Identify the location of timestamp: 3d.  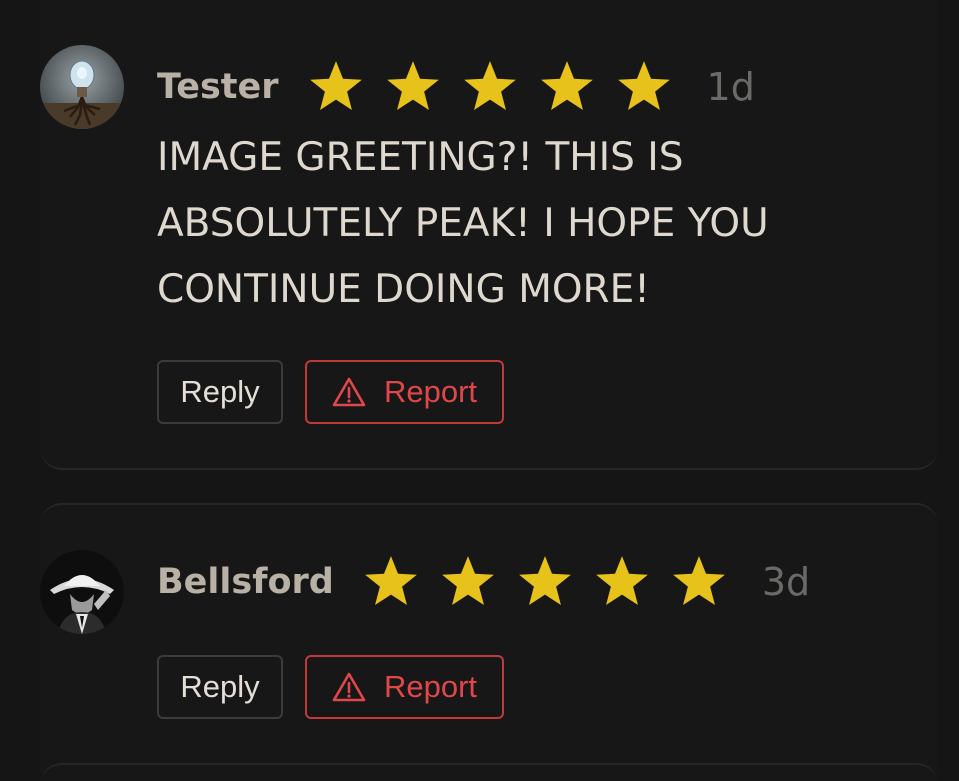
(786, 582).